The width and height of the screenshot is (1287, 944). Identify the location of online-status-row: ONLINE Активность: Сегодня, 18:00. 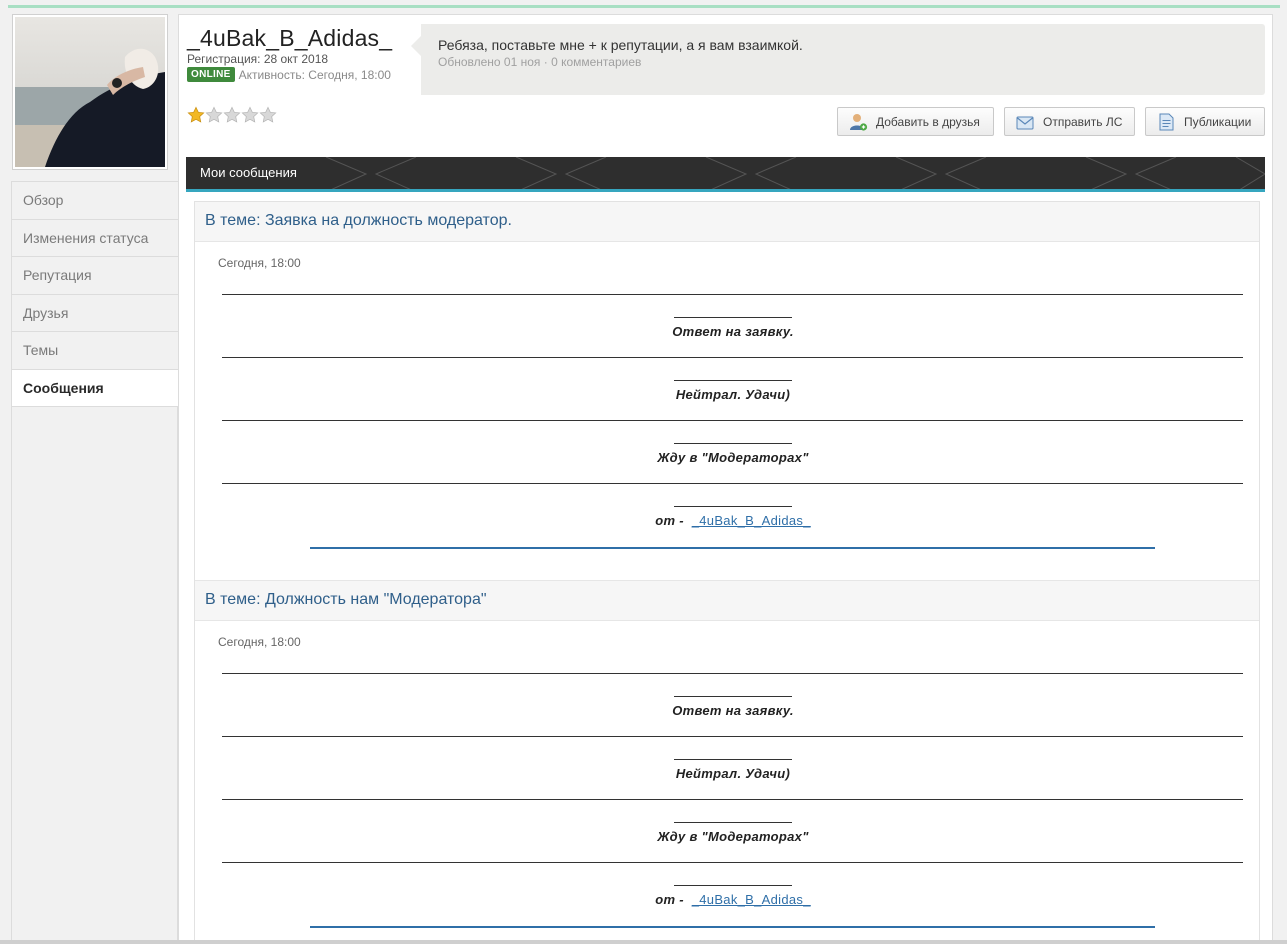
(289, 74).